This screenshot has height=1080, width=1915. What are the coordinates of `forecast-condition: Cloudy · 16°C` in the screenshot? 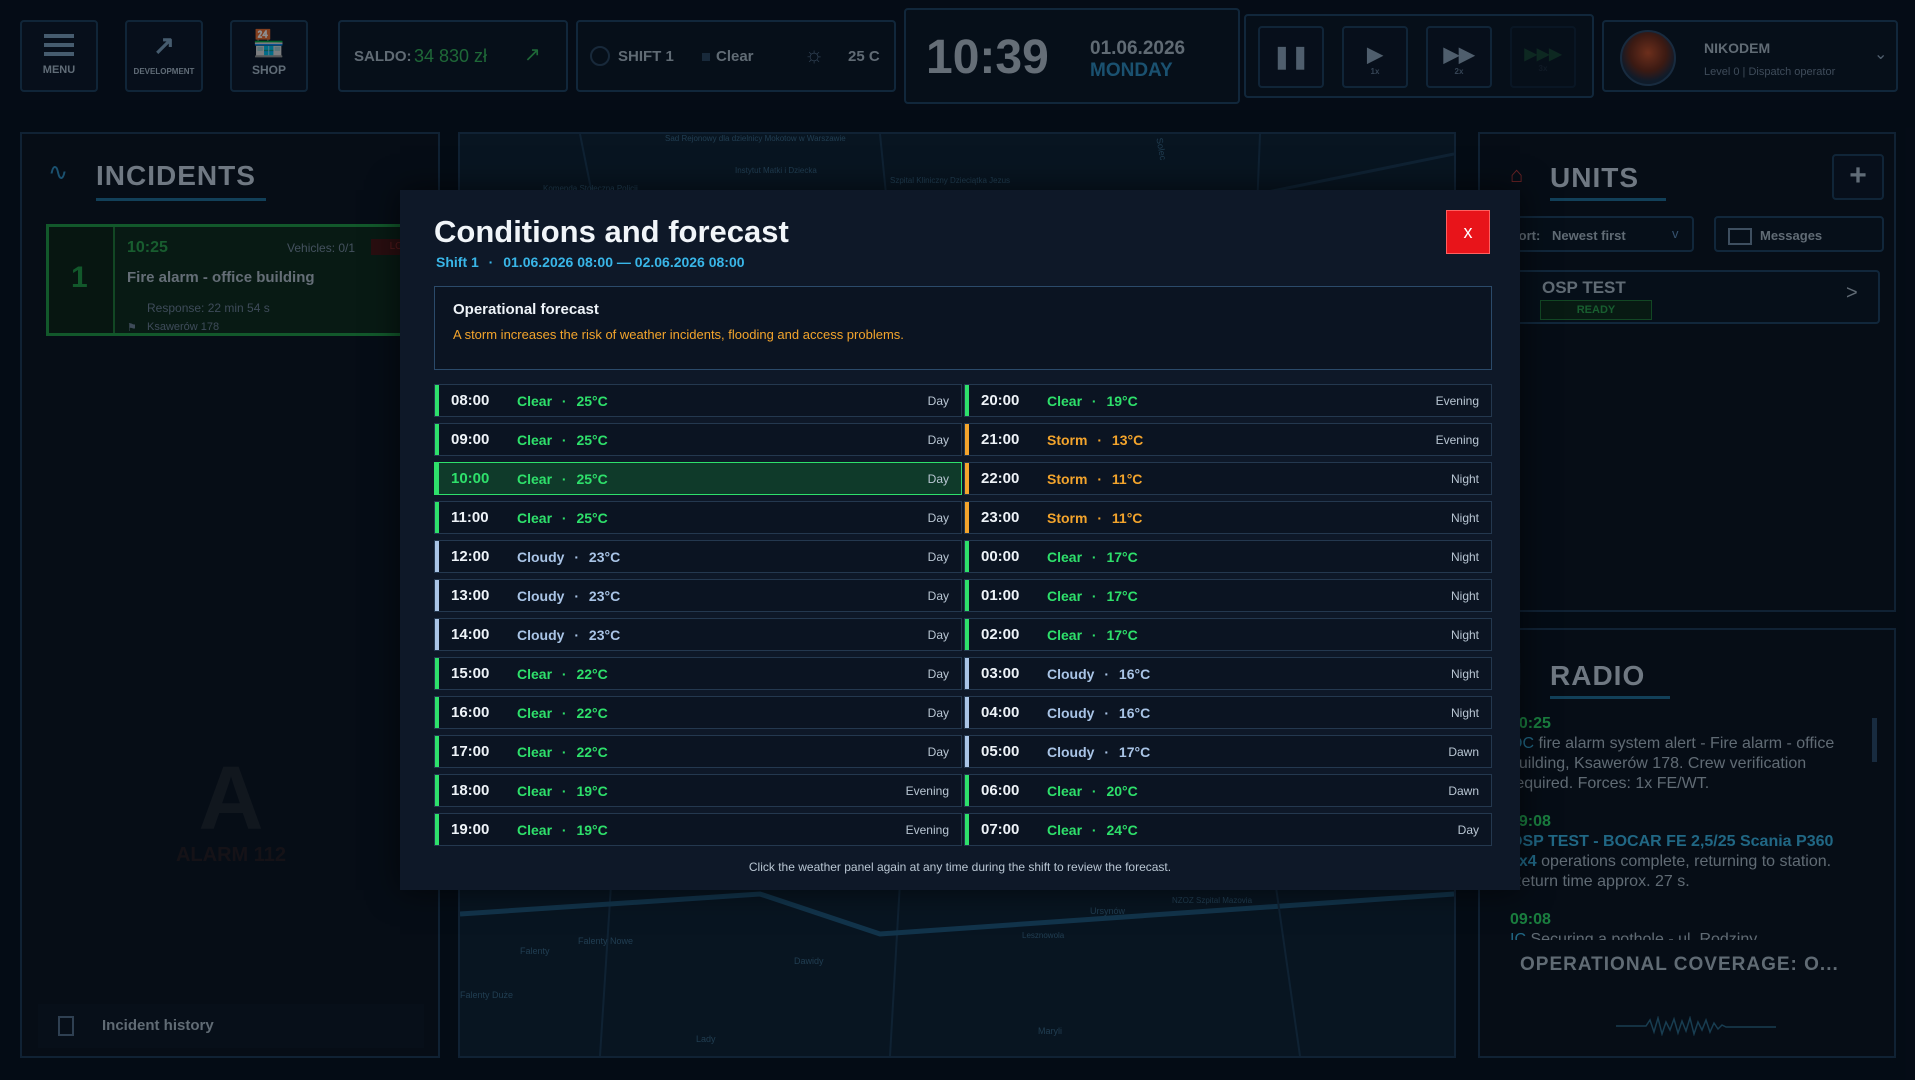 It's located at (1098, 674).